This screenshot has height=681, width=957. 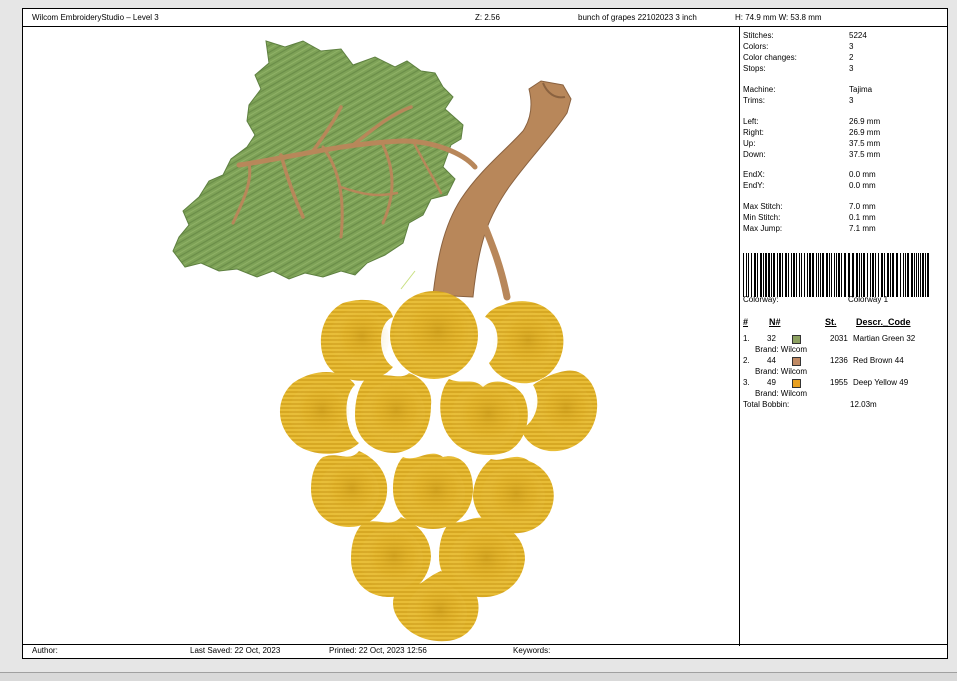 I want to click on colorway-label: Colorway:, so click(x=761, y=299).